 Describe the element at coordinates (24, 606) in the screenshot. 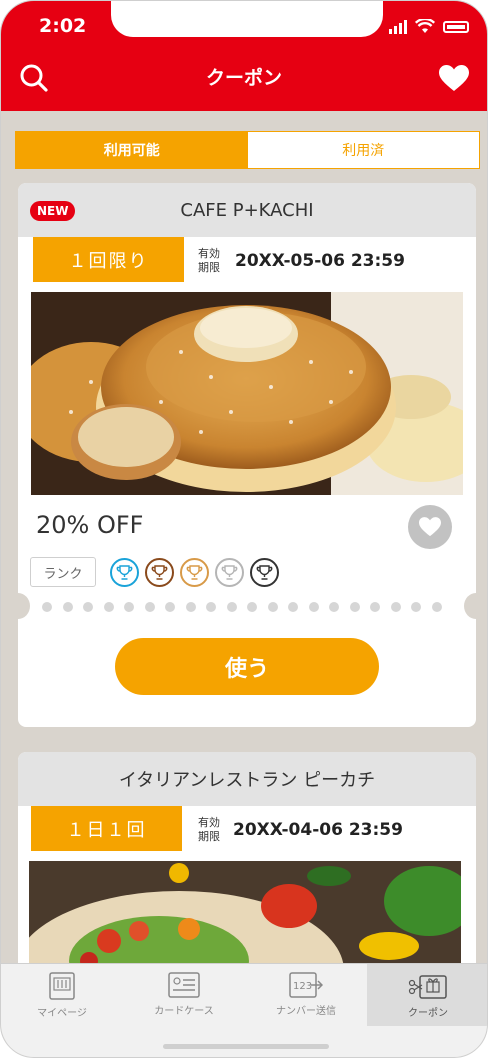

I see `ticket-notch-left` at that location.